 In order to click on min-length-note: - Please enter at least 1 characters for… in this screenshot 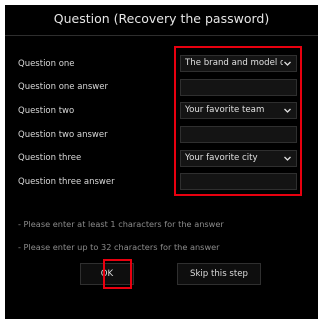, I will do `click(121, 224)`.